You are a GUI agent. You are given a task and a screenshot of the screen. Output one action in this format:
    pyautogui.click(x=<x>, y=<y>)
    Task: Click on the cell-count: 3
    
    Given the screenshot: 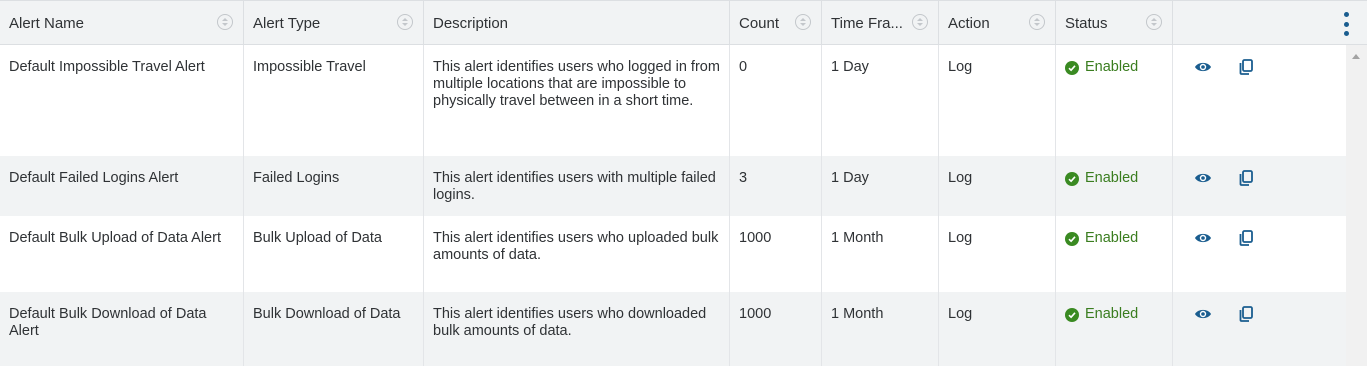 What is the action you would take?
    pyautogui.click(x=776, y=186)
    